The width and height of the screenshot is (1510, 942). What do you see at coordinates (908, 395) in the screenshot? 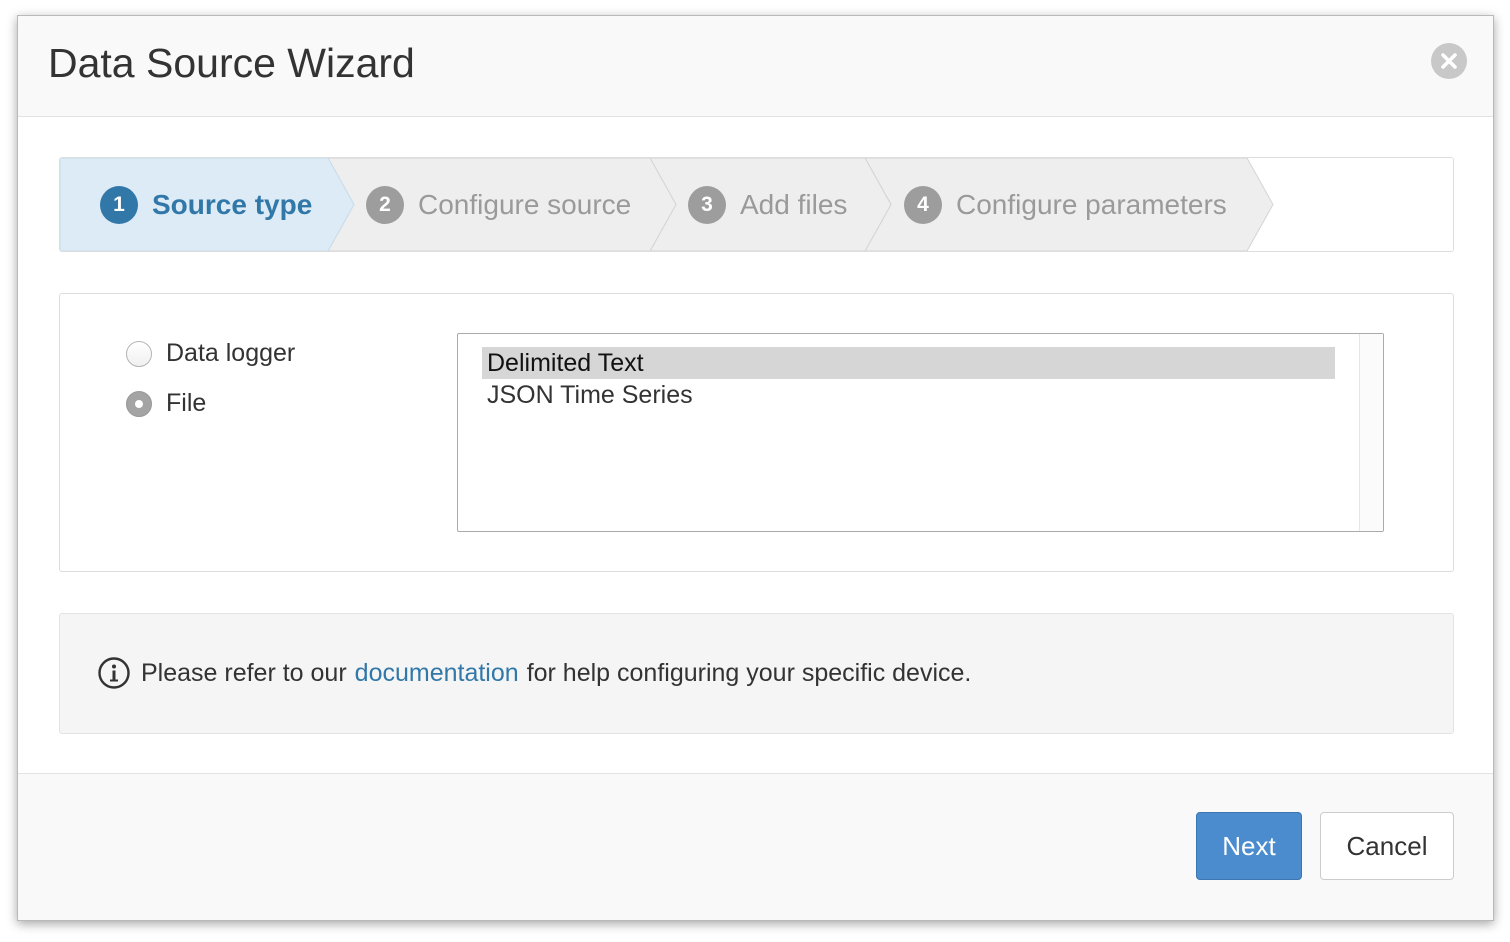
I see `list-option-json-time-series: JSON Time Series` at bounding box center [908, 395].